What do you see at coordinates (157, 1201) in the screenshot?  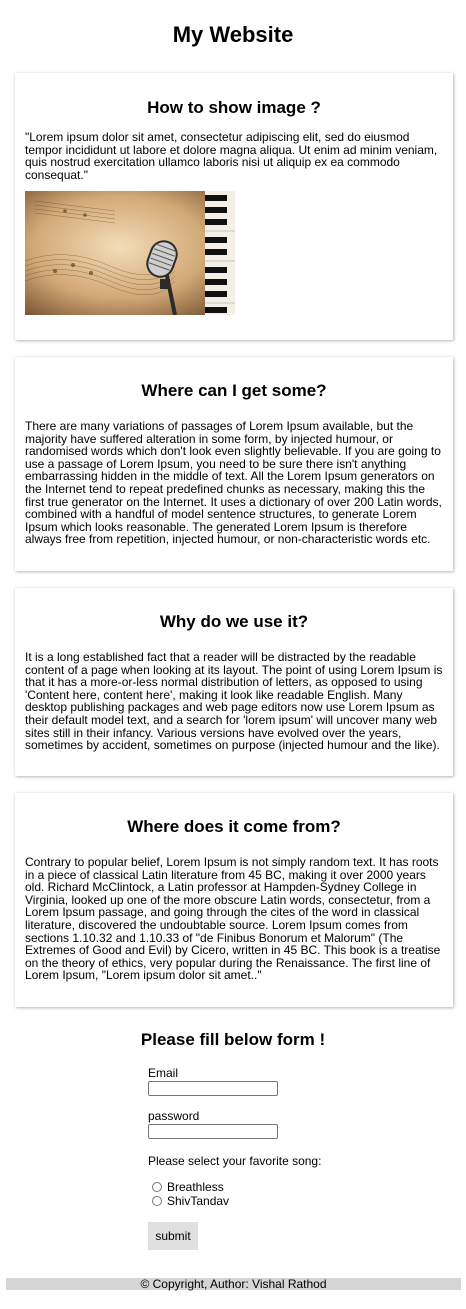 I see `radio-shivtandav` at bounding box center [157, 1201].